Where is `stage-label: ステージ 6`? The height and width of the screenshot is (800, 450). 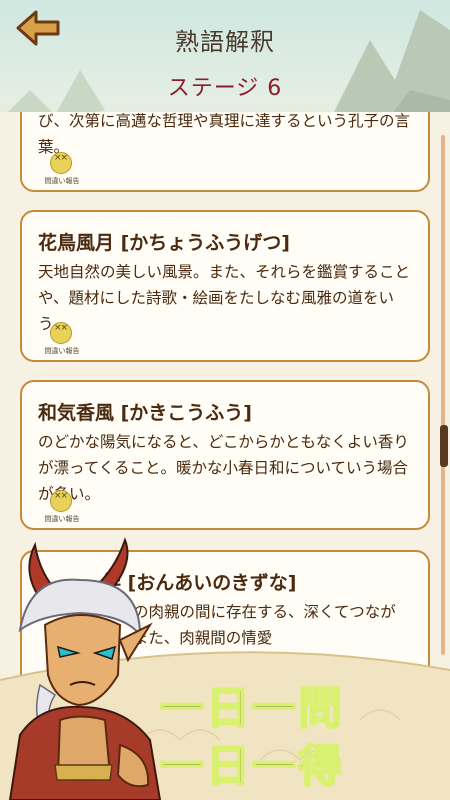 stage-label: ステージ 6 is located at coordinates (225, 88).